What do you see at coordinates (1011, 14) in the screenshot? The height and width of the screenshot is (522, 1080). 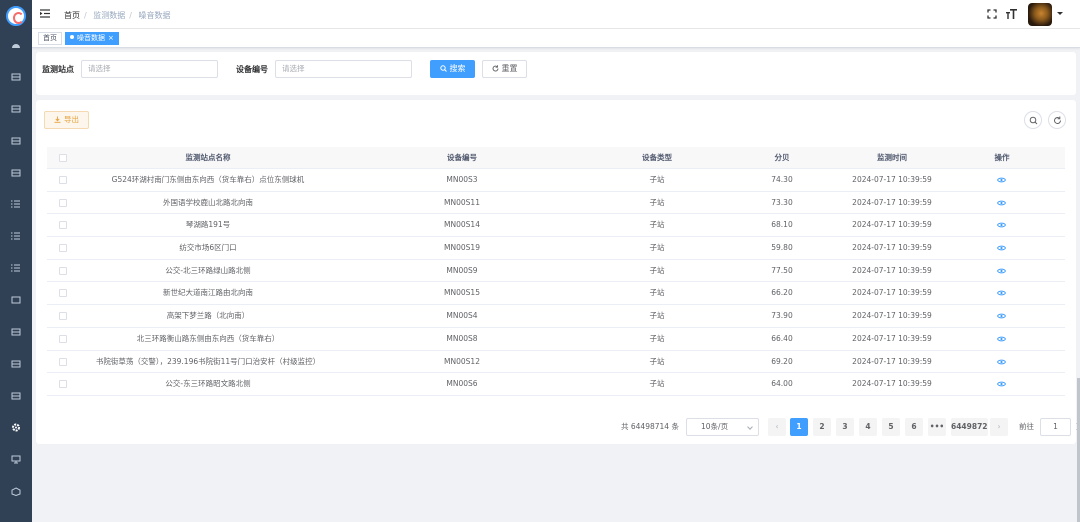 I see `font-size-icon` at bounding box center [1011, 14].